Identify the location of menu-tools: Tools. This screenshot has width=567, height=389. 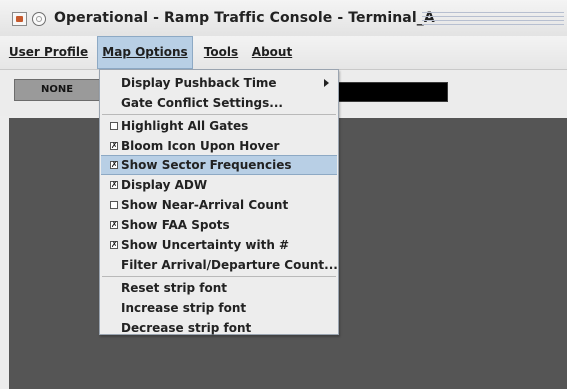
(221, 52).